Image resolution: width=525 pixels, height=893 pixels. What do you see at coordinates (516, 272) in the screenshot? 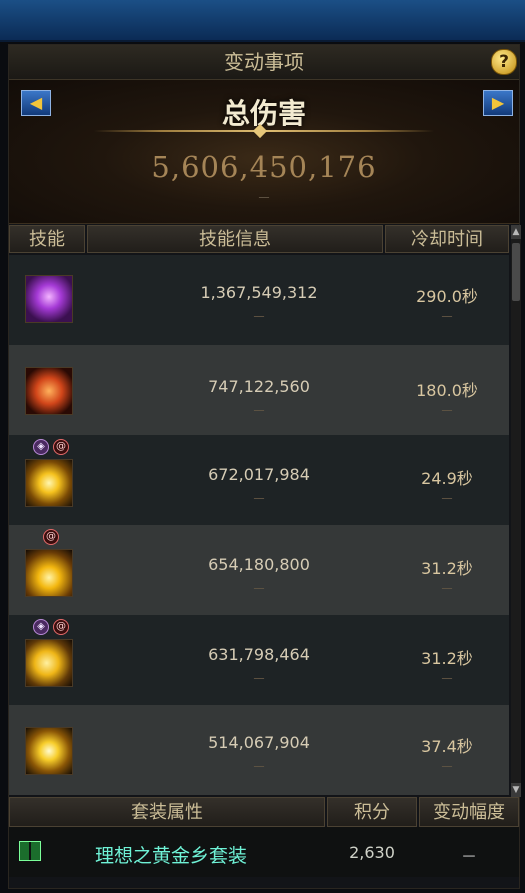
I see `scroll-thumb` at bounding box center [516, 272].